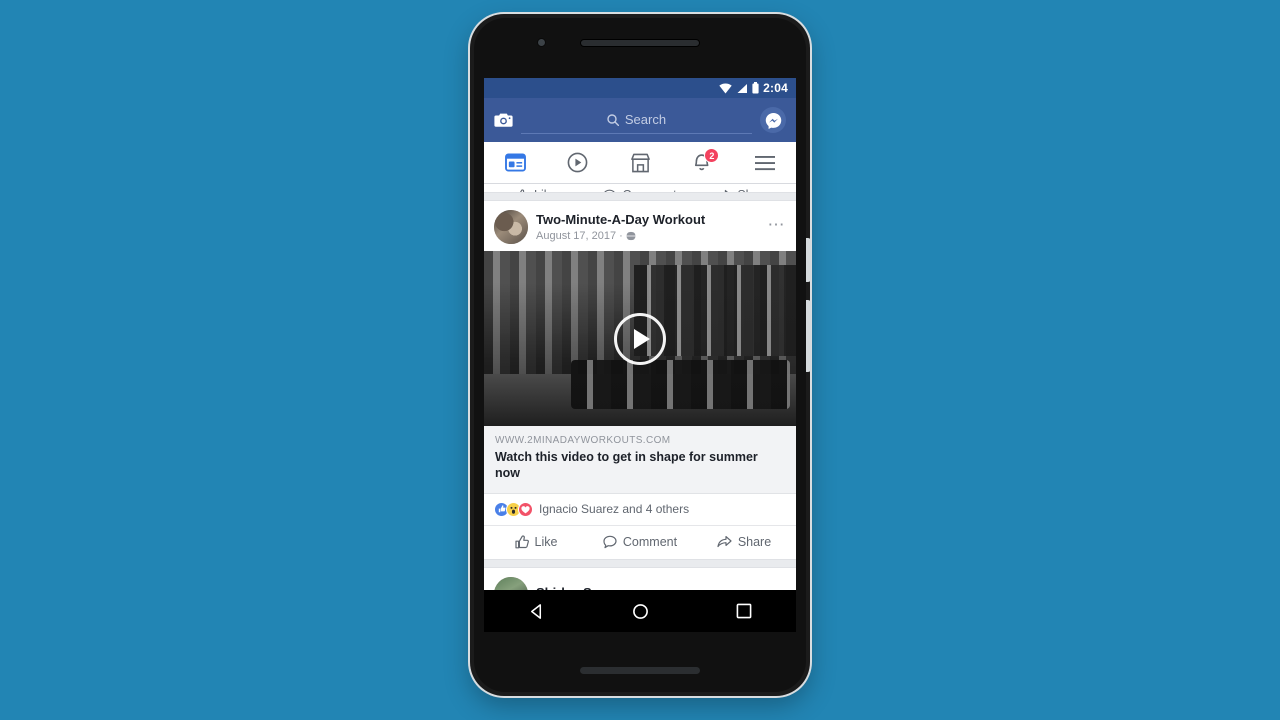  I want to click on wifi-icon, so click(725, 87).